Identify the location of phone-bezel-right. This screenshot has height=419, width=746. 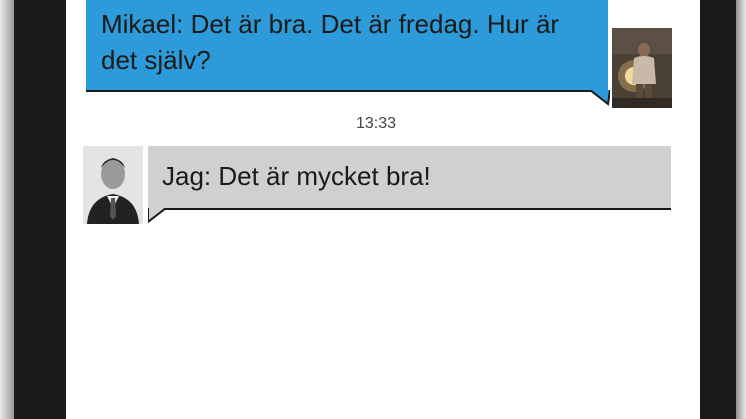
(718, 209).